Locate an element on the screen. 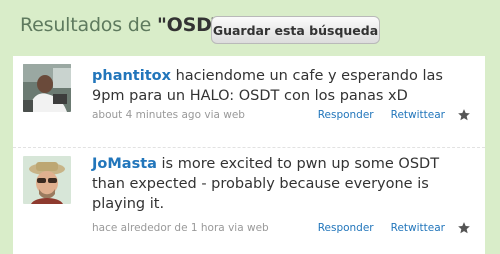 The height and width of the screenshot is (254, 500). status-meta: hace alrededor de 1 hora via web is located at coordinates (180, 228).